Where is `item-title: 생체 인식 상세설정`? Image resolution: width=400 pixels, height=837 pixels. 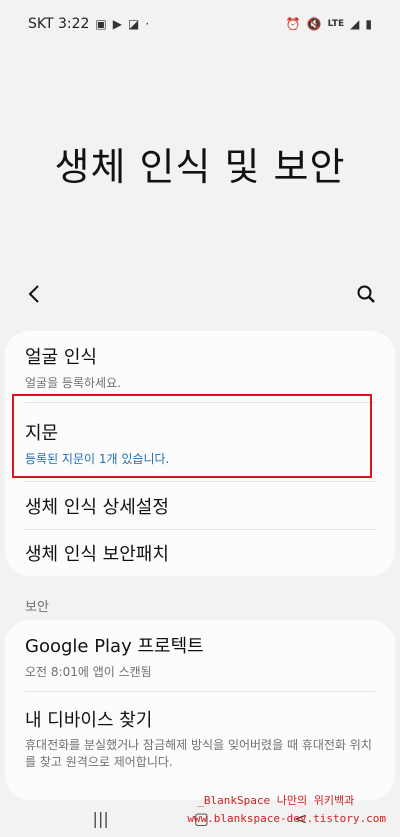
item-title: 생체 인식 상세설정 is located at coordinates (97, 507).